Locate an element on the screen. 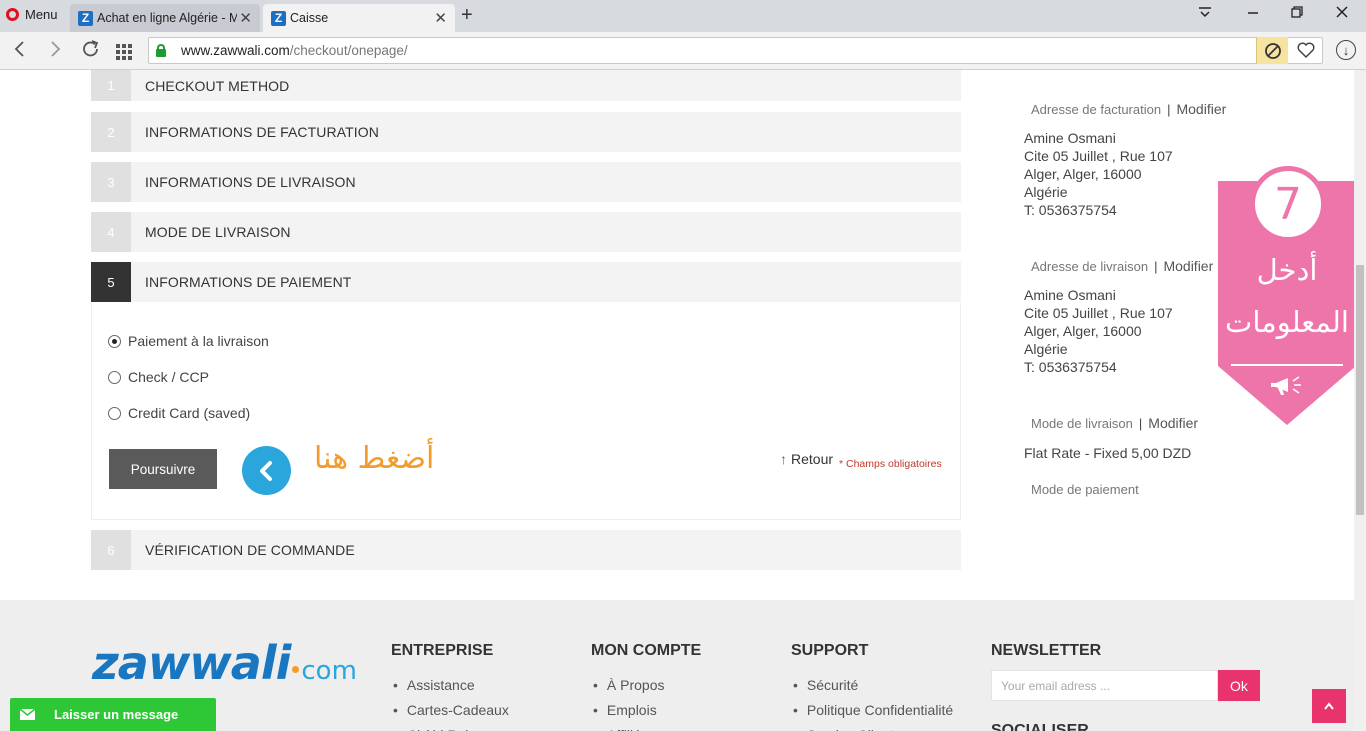 Image resolution: width=1366 pixels, height=731 pixels. step-label: INFORMATIONS DE LIVRAISON is located at coordinates (250, 182).